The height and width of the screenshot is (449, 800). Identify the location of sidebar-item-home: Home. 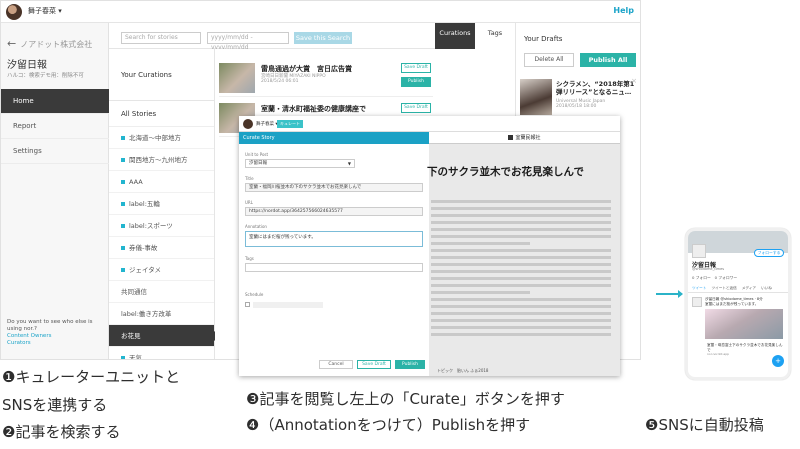
(55, 101).